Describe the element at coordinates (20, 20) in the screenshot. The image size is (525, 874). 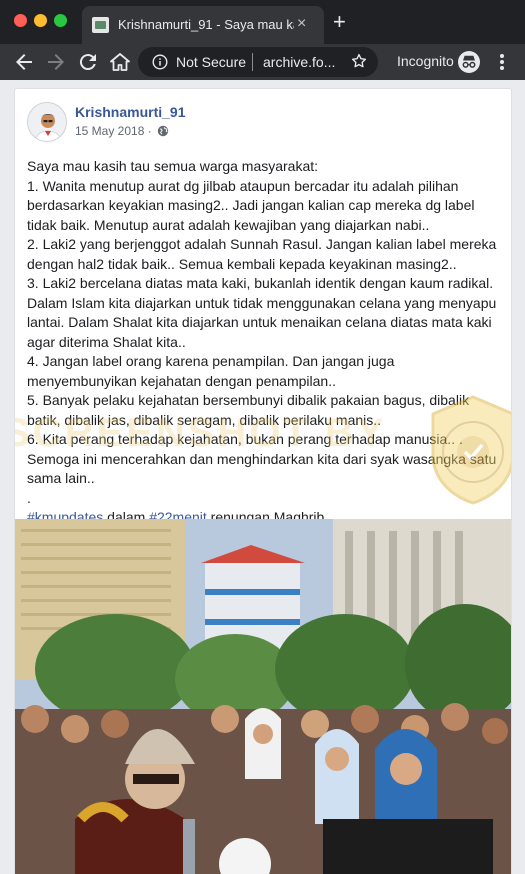
I see `close-window-button` at that location.